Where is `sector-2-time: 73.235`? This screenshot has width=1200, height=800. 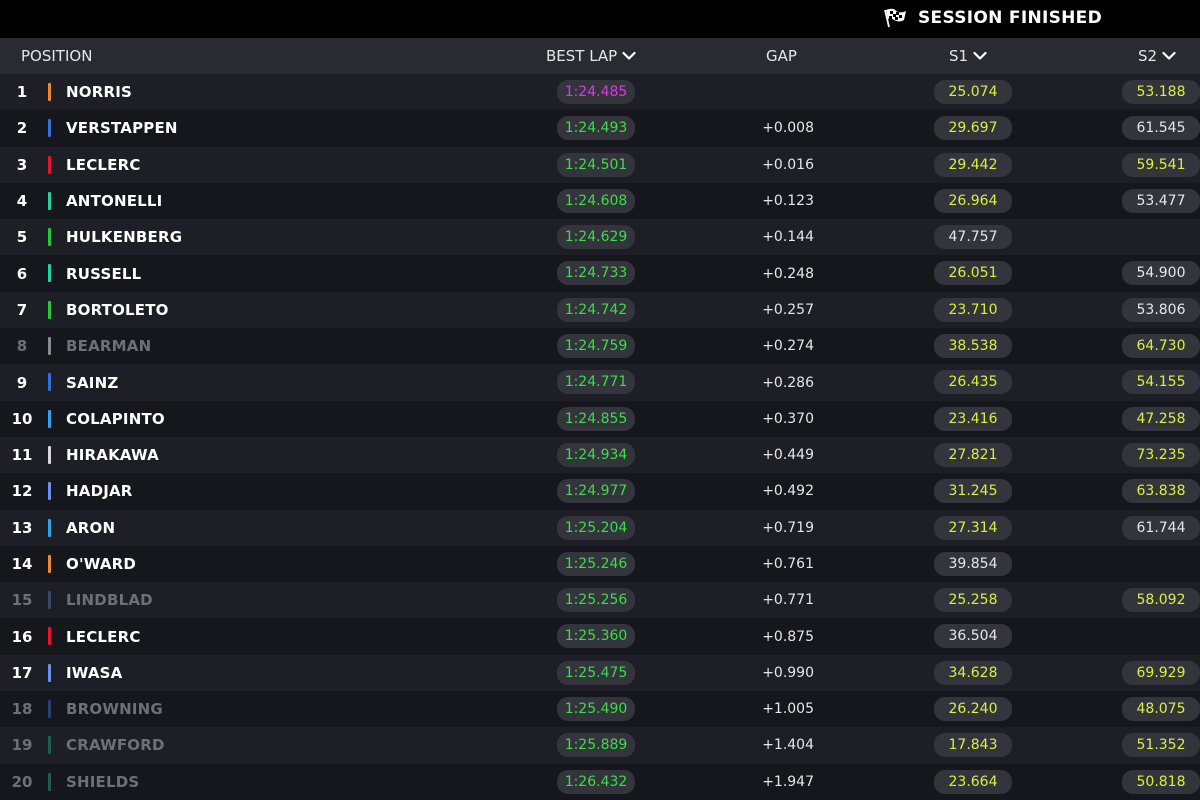
sector-2-time: 73.235 is located at coordinates (1161, 454).